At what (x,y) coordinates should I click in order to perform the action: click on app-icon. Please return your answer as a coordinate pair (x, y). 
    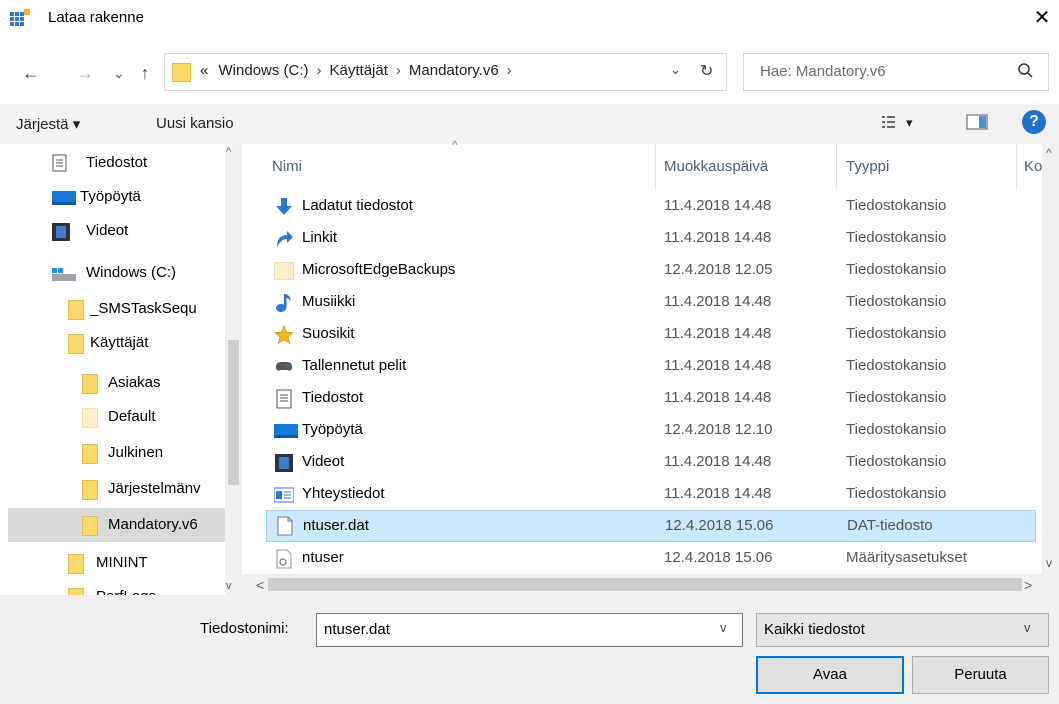
    Looking at the image, I should click on (20, 17).